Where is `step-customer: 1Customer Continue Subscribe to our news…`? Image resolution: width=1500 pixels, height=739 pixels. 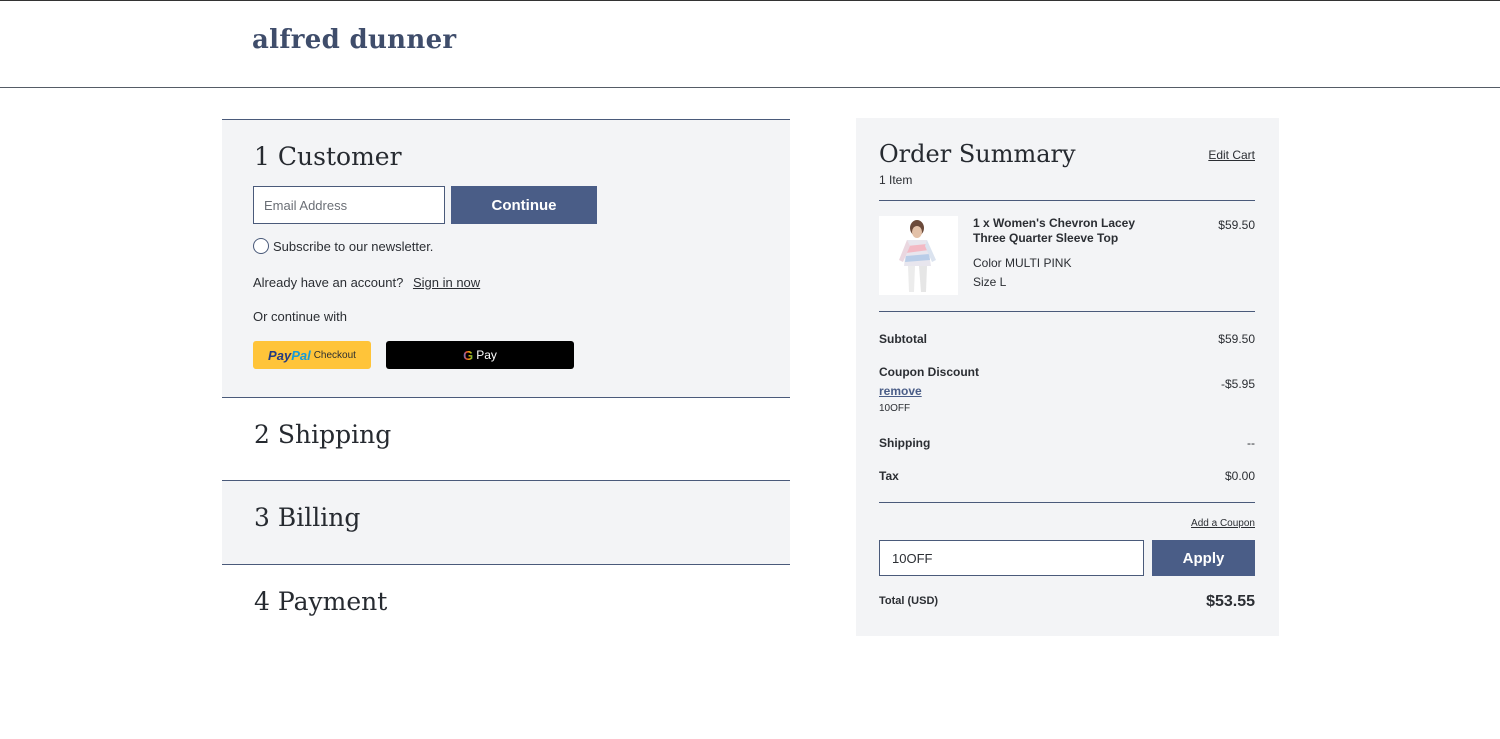
step-customer: 1Customer Continue Subscribe to our news… is located at coordinates (506, 258).